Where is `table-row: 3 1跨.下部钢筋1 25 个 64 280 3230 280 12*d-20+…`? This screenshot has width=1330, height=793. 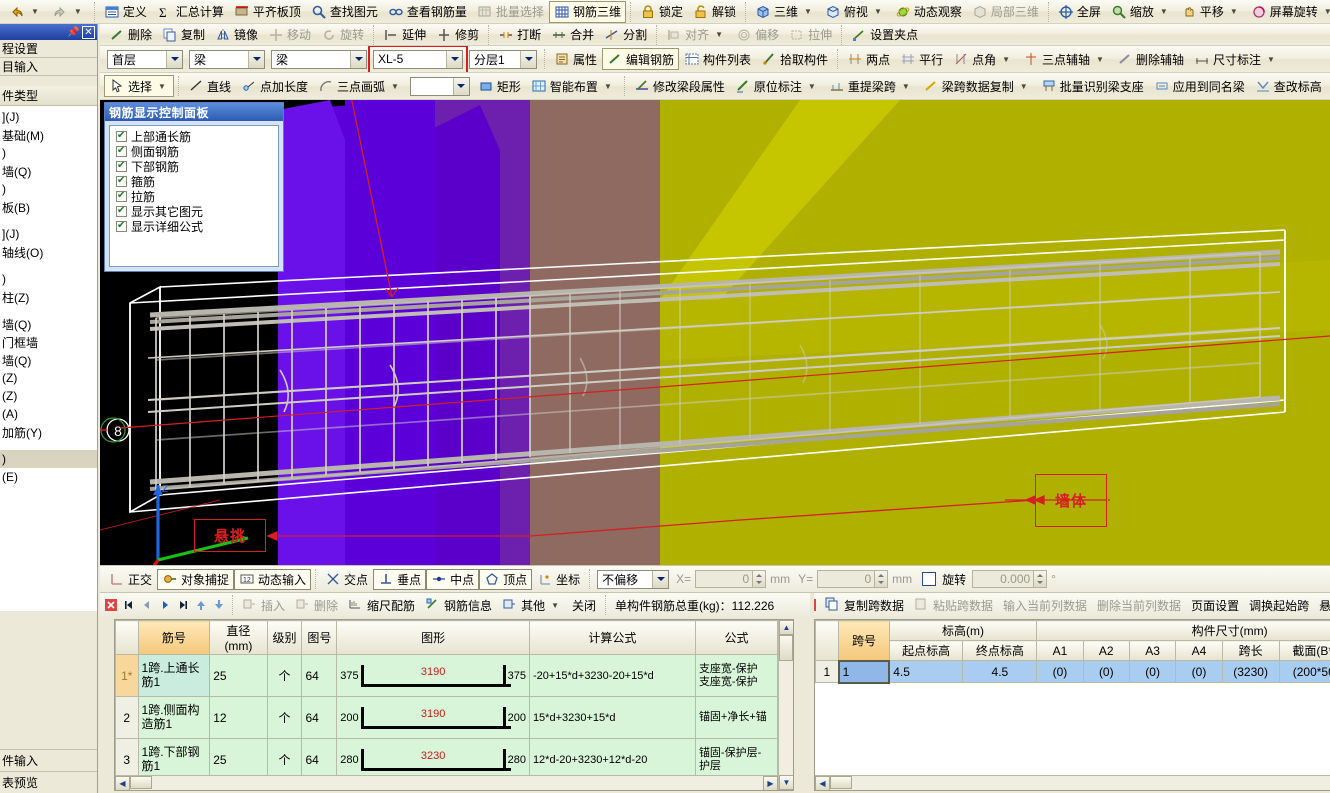 table-row: 3 1跨.下部钢筋1 25 个 64 280 3230 280 12*d-20+… is located at coordinates (446, 756).